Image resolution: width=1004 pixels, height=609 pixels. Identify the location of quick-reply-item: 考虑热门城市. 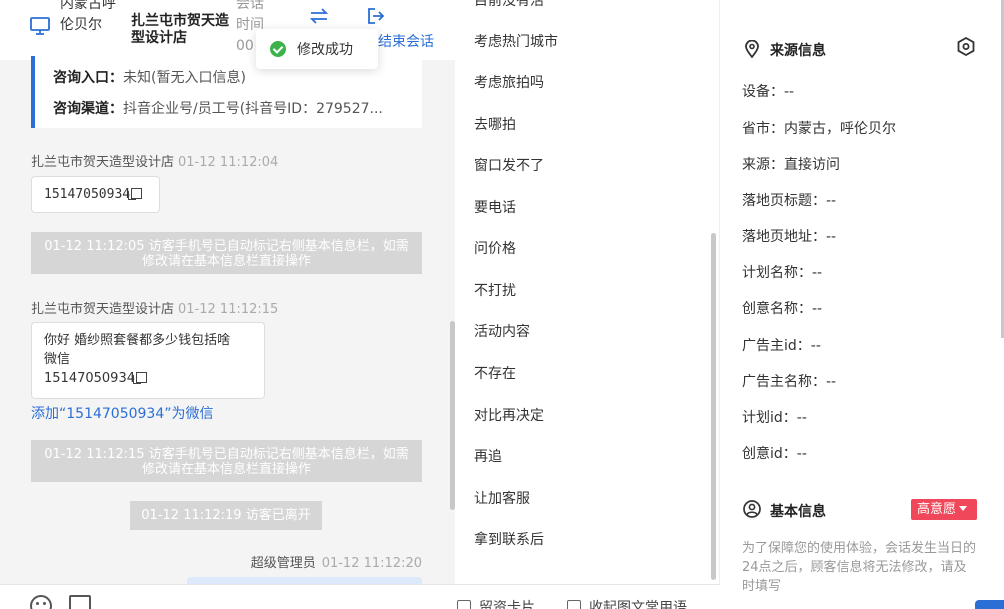
(516, 41).